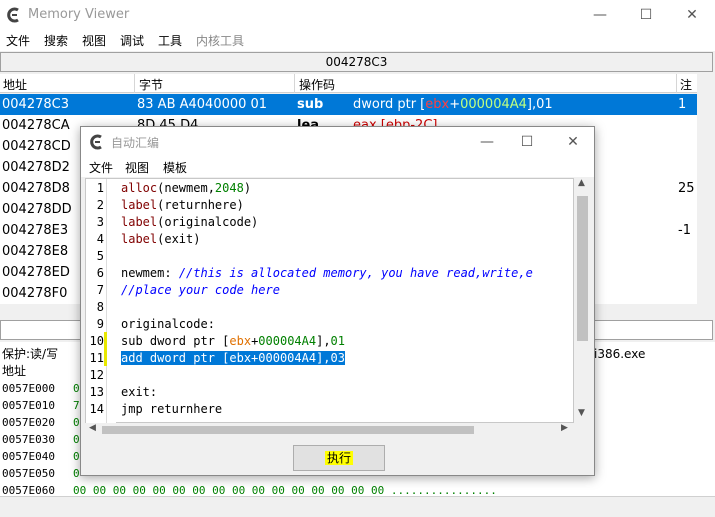 The image size is (715, 517). What do you see at coordinates (175, 341) in the screenshot?
I see `code-text: sub dword ptr [` at bounding box center [175, 341].